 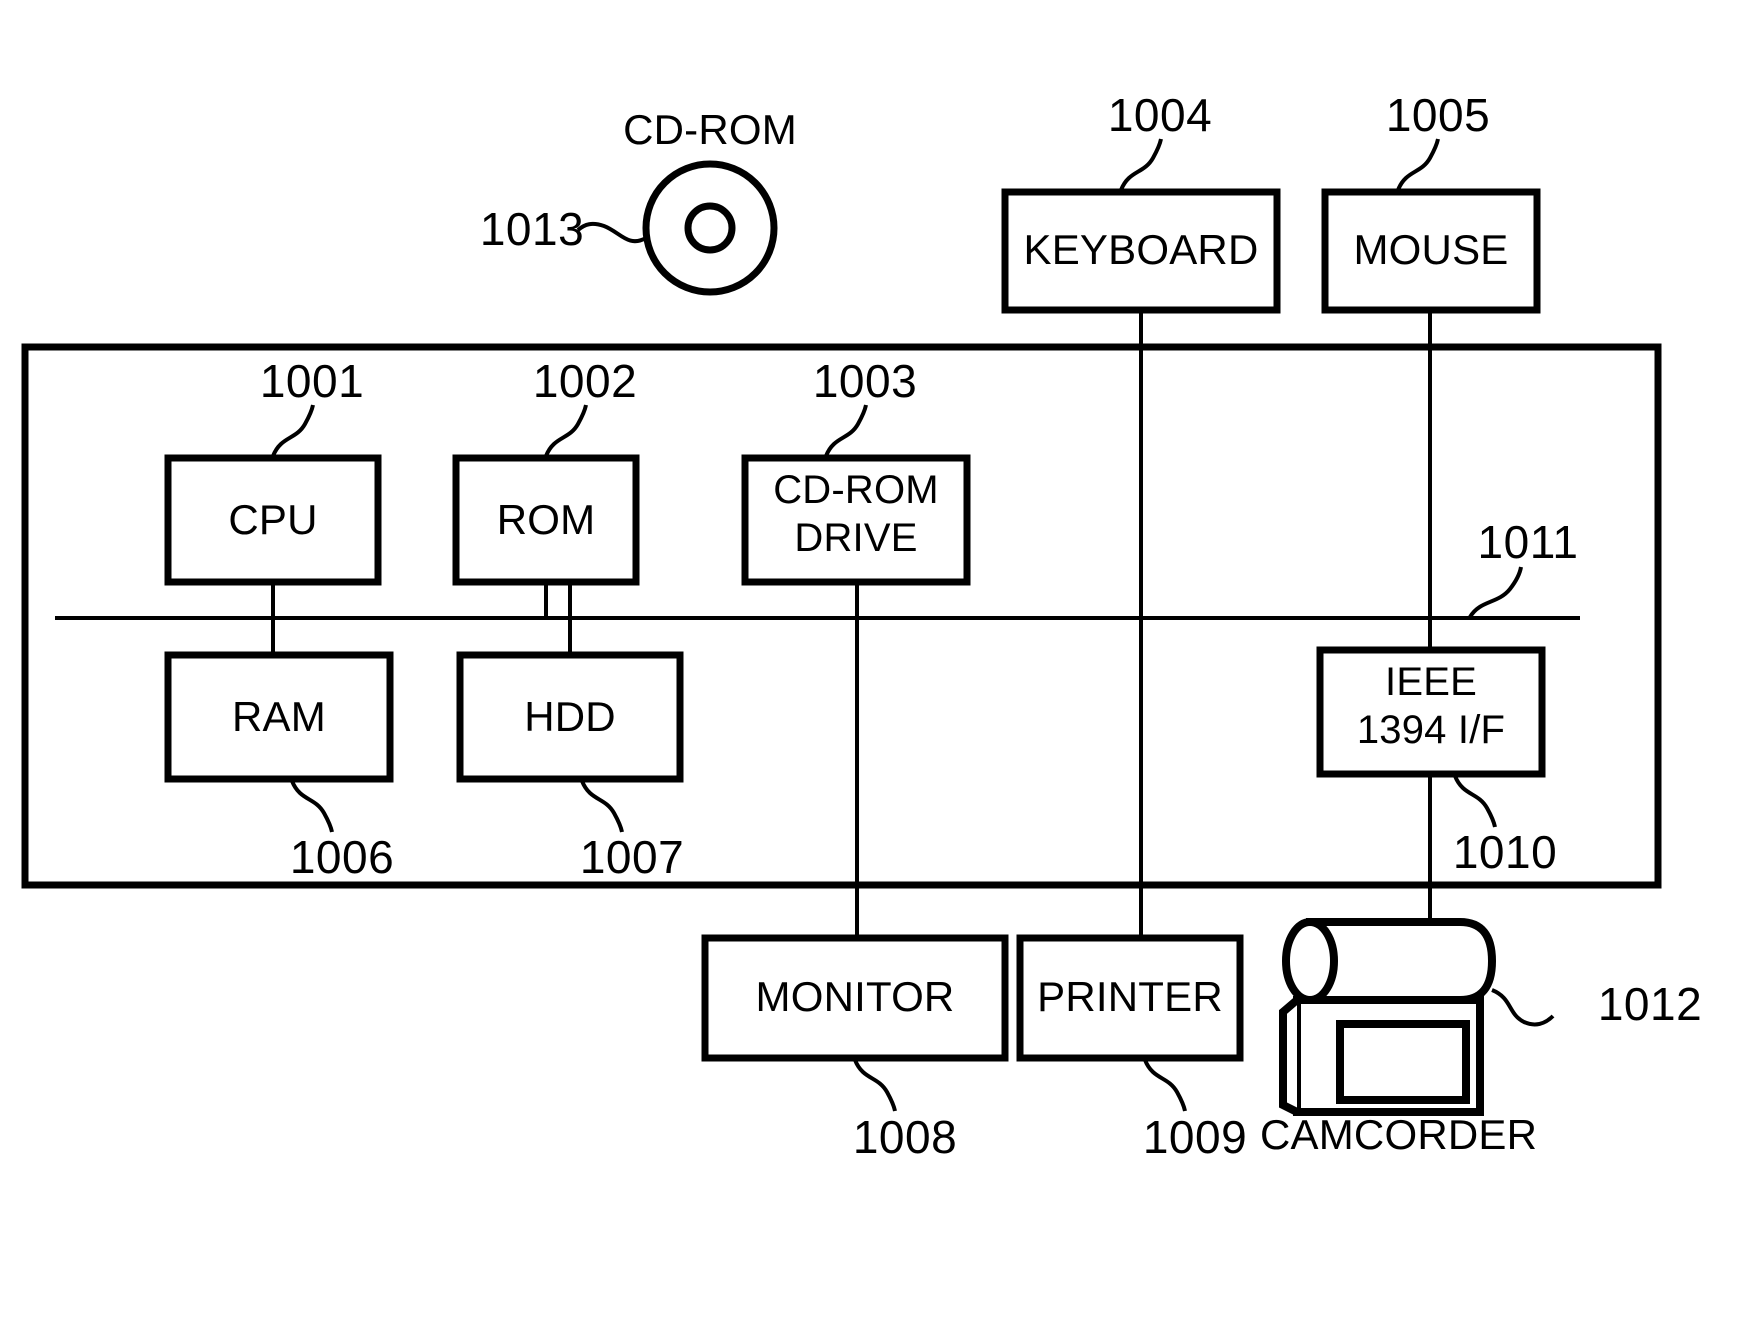 I want to click on cd-rom-disc-hole, so click(x=710, y=228).